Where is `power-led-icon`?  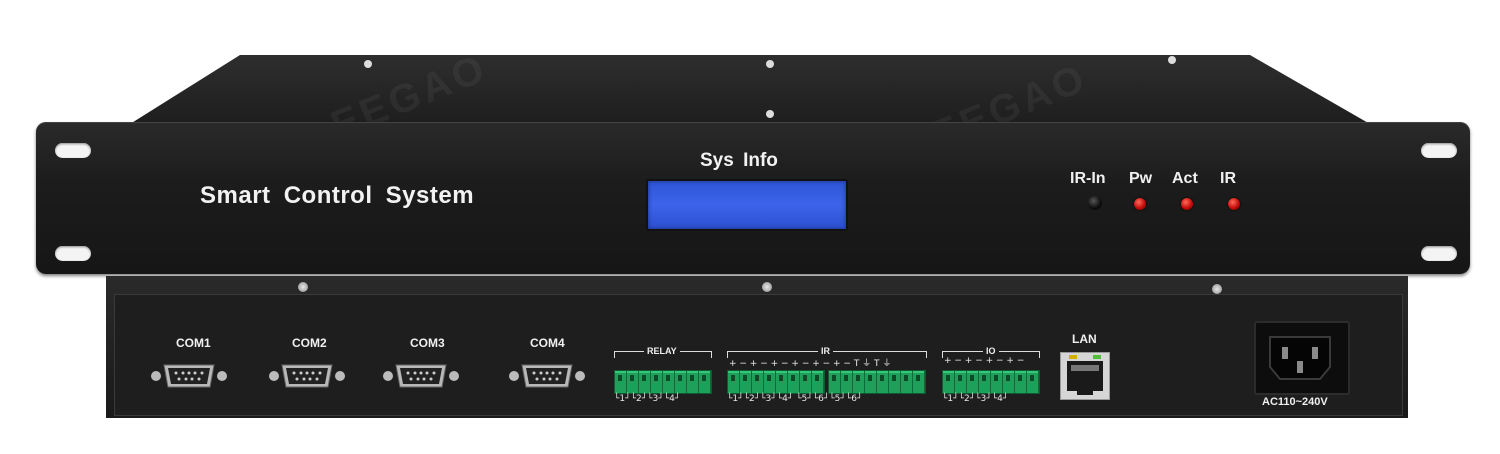 power-led-icon is located at coordinates (1140, 204).